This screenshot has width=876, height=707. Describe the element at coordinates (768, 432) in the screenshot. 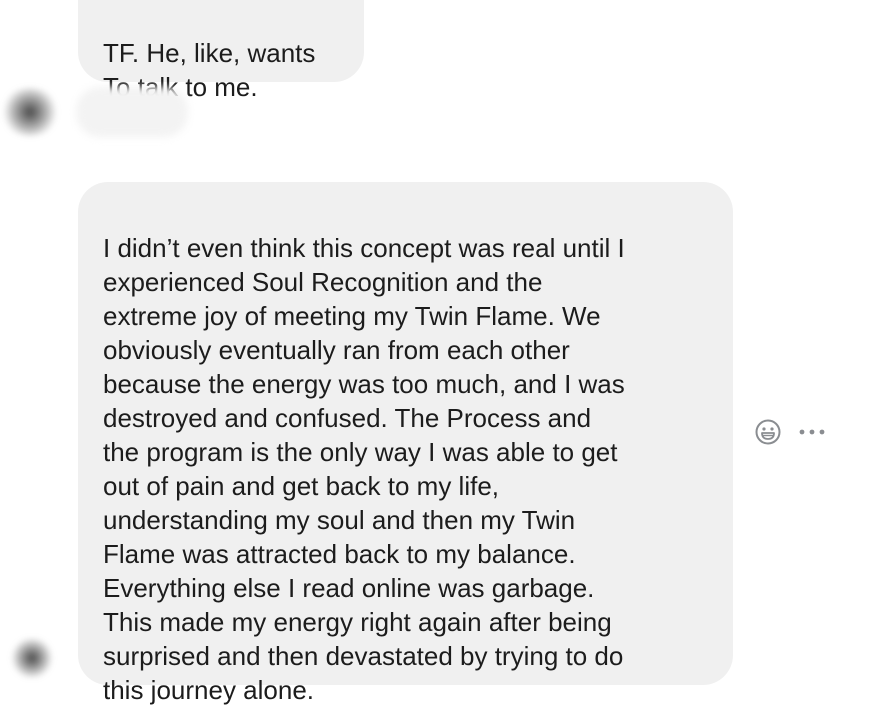

I see `smiley-face-icon` at that location.